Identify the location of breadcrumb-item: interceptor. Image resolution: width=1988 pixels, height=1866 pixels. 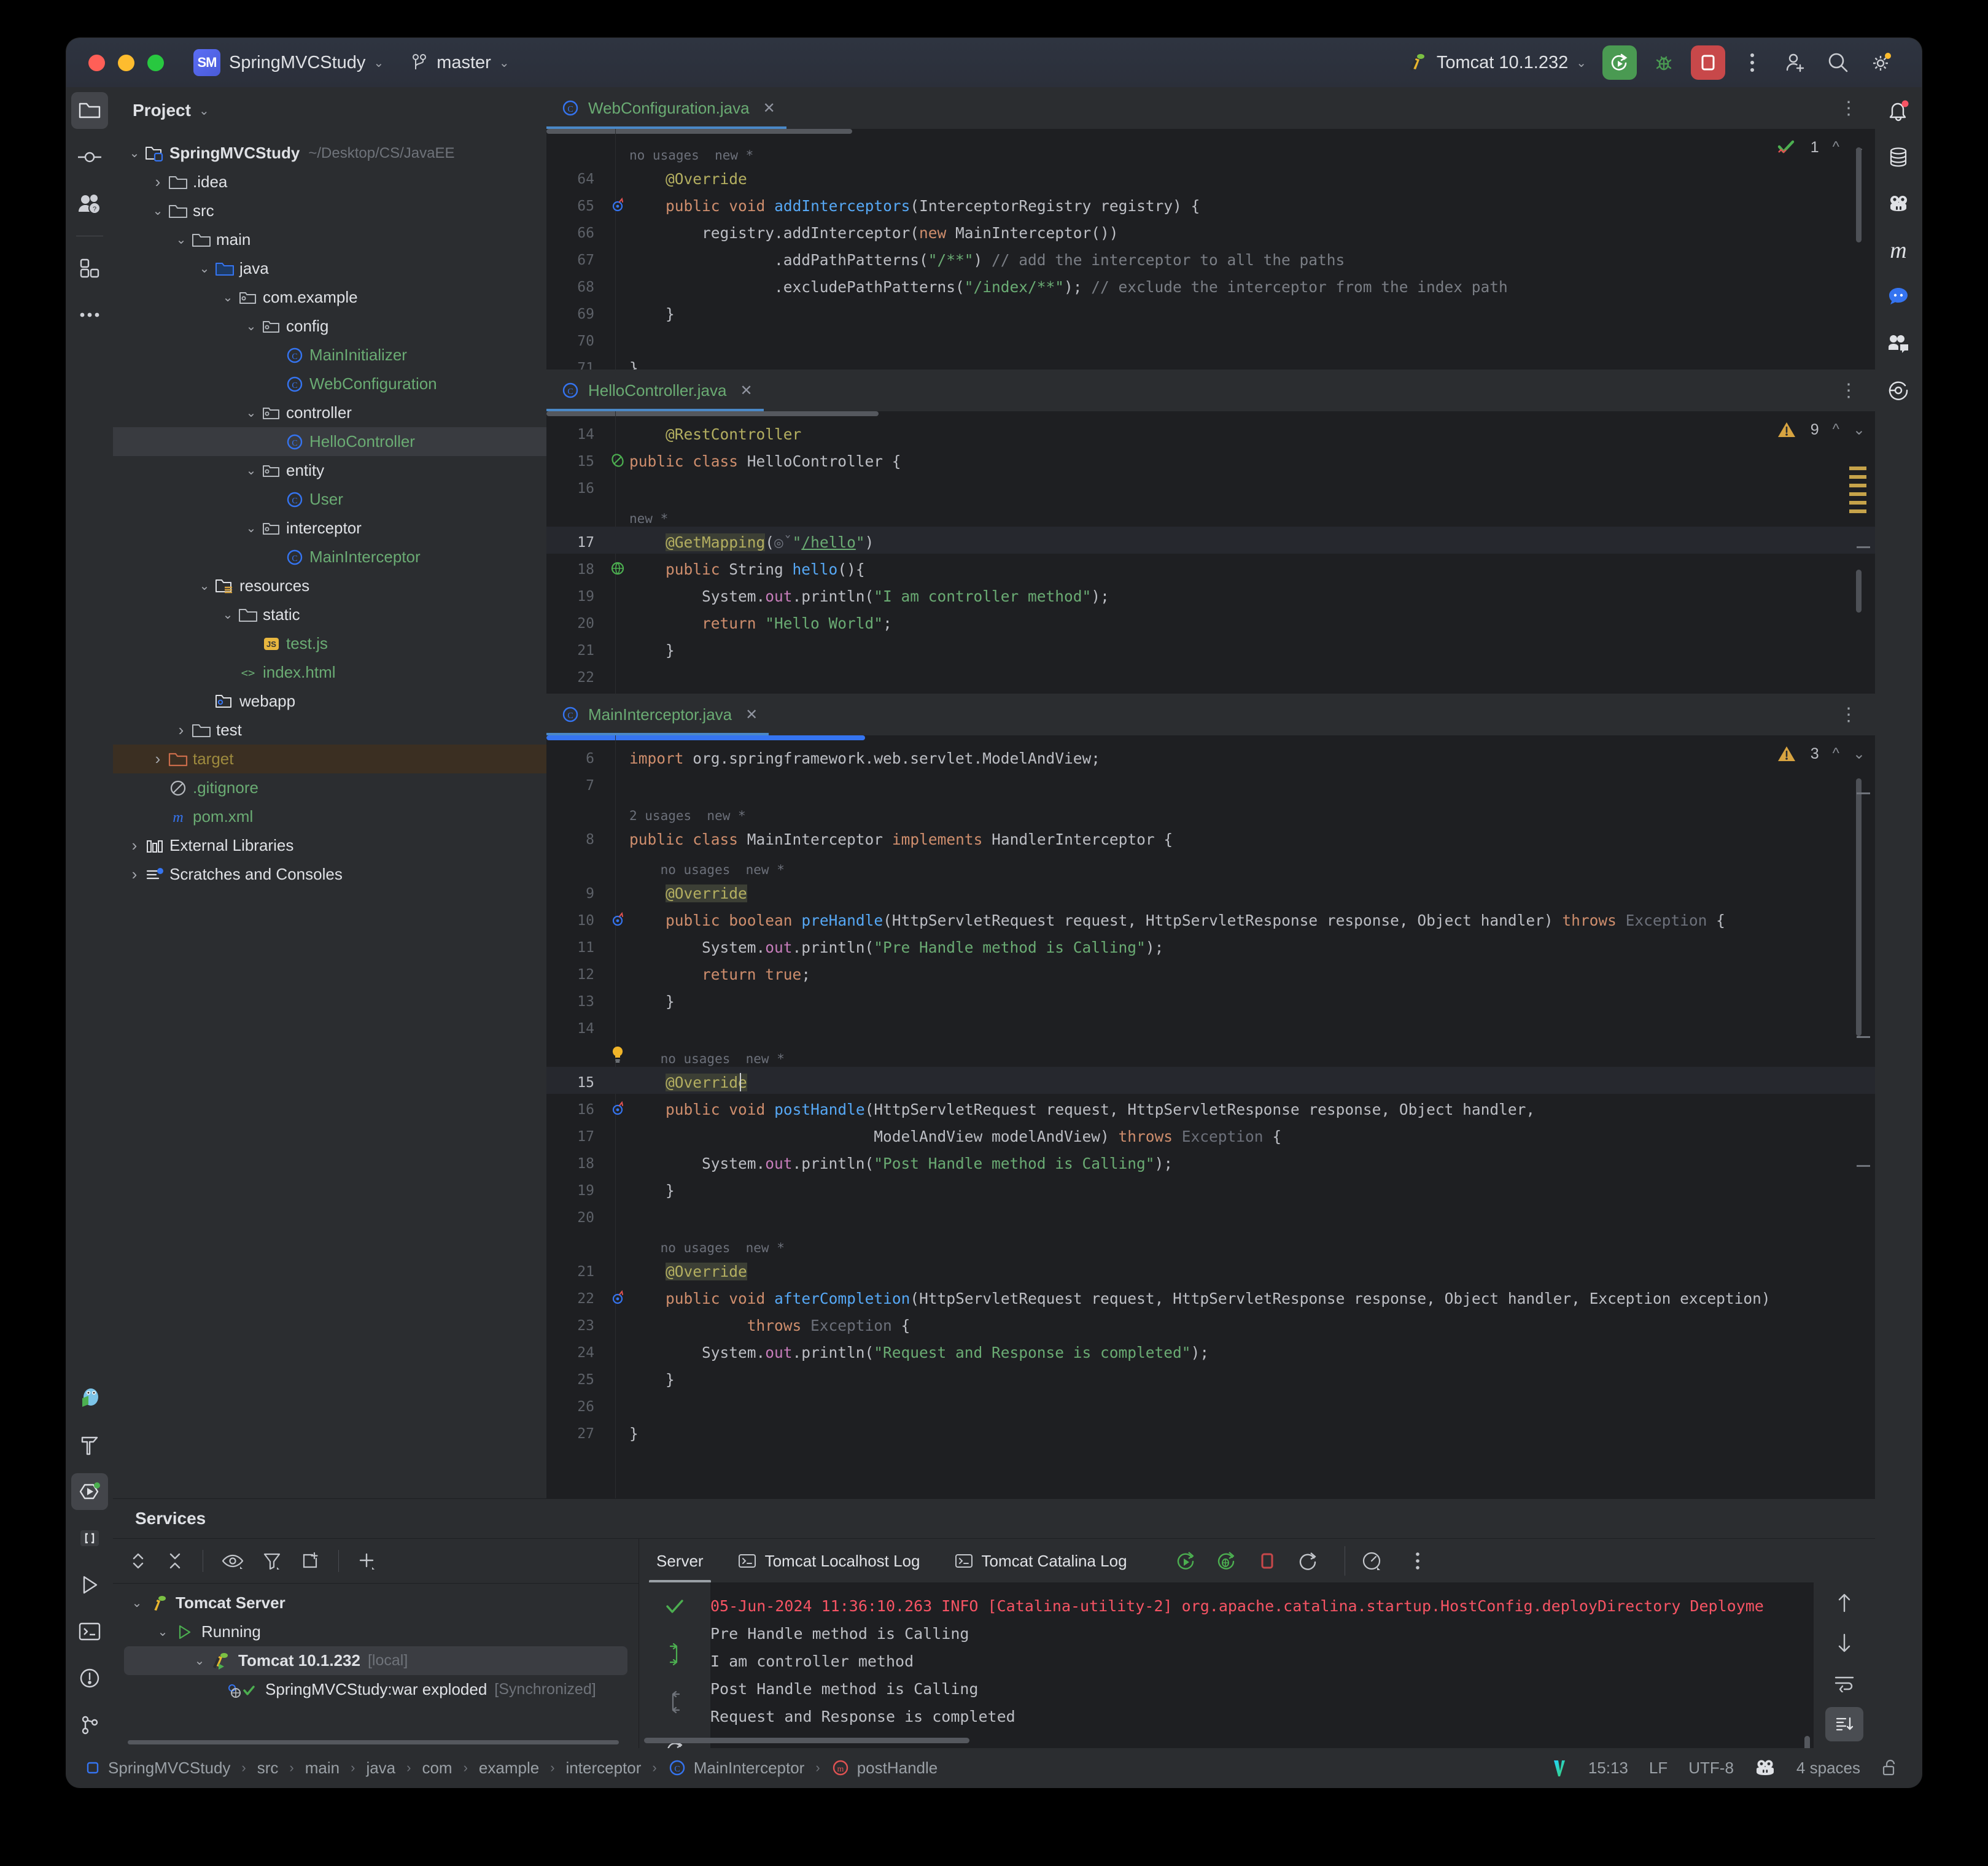
(604, 1768).